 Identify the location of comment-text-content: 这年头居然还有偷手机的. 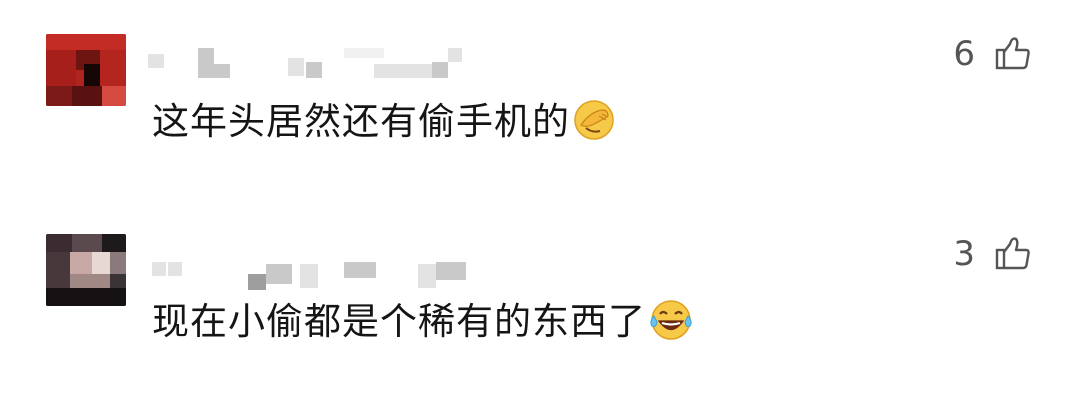
(361, 121).